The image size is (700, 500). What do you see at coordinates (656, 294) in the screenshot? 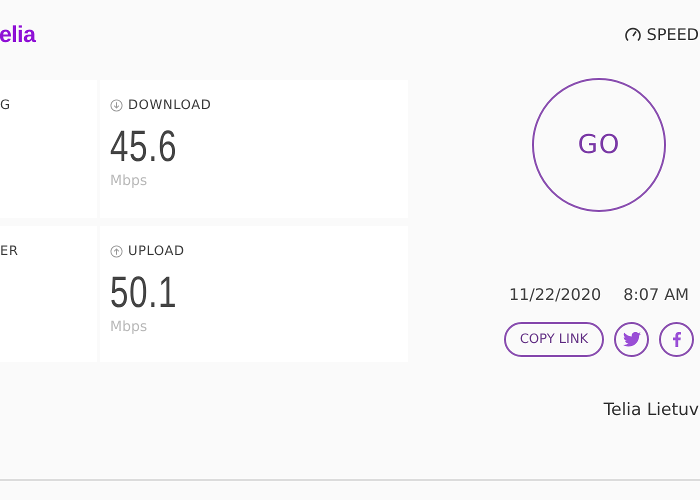
I see `test-time: 8:07 AM` at bounding box center [656, 294].